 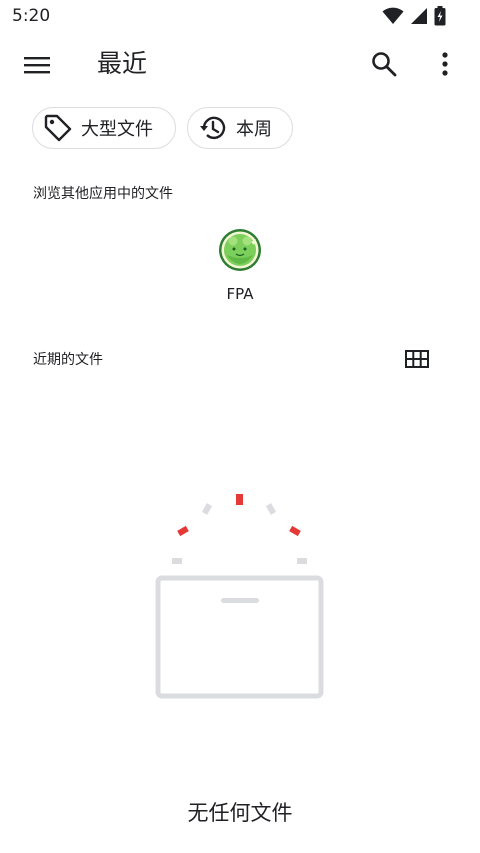 What do you see at coordinates (240, 813) in the screenshot?
I see `empty-state-message: 无任何文件` at bounding box center [240, 813].